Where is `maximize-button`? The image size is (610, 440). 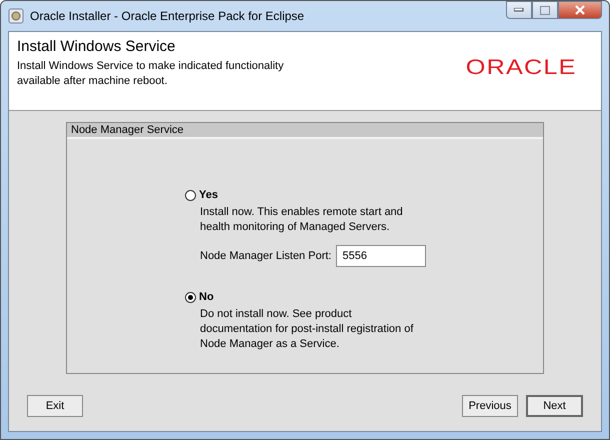 maximize-button is located at coordinates (545, 10).